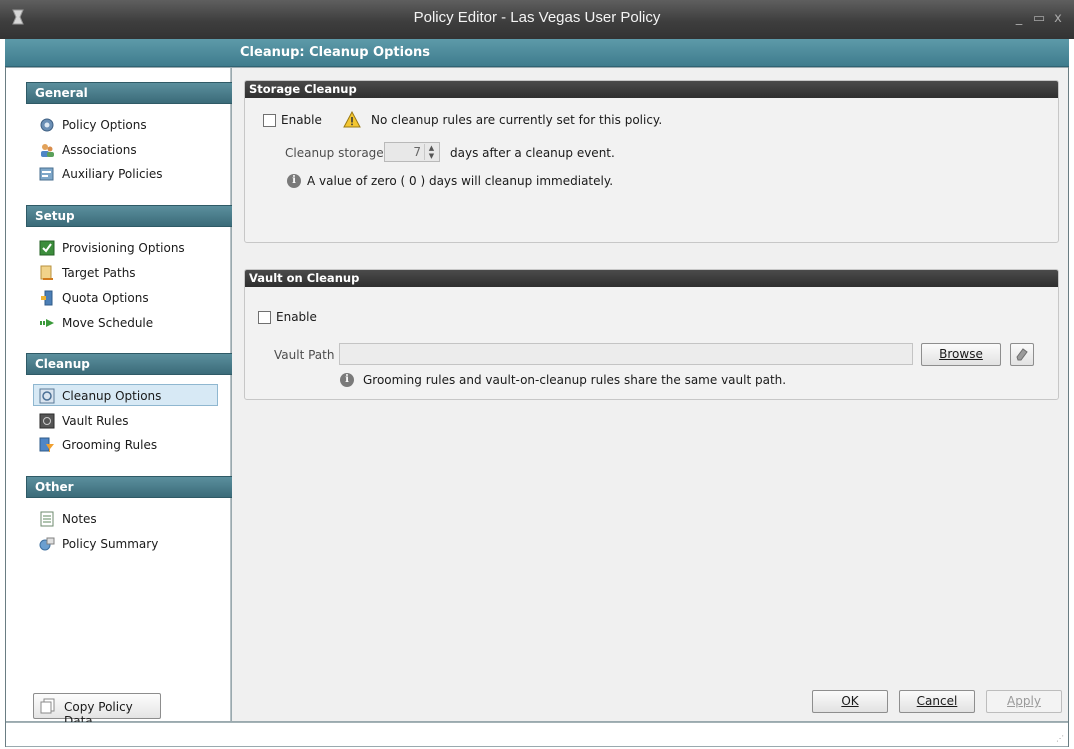  What do you see at coordinates (110, 445) in the screenshot?
I see `sidebar-item-label: Grooming Rules` at bounding box center [110, 445].